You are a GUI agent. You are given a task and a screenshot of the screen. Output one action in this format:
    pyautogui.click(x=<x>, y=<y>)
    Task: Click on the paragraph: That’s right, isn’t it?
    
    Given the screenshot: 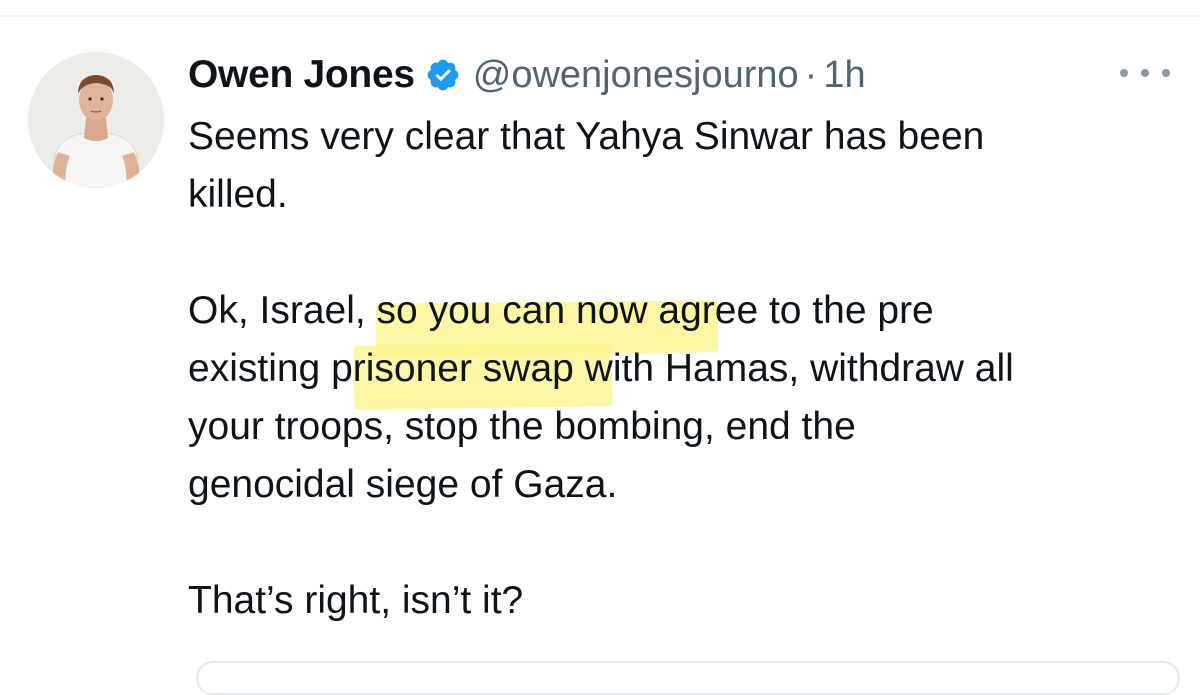 What is the action you would take?
    pyautogui.click(x=683, y=601)
    